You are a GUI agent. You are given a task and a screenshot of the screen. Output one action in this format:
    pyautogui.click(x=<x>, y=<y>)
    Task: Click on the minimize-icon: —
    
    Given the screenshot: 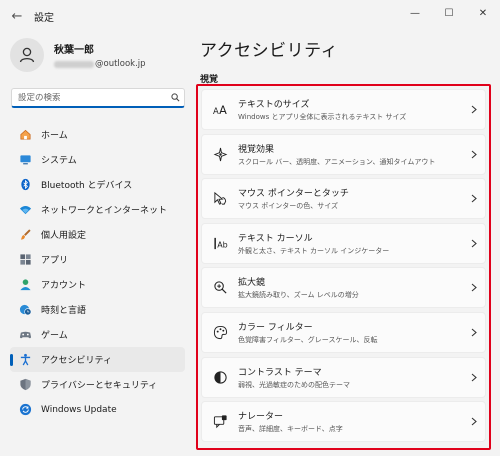 What is the action you would take?
    pyautogui.click(x=415, y=13)
    